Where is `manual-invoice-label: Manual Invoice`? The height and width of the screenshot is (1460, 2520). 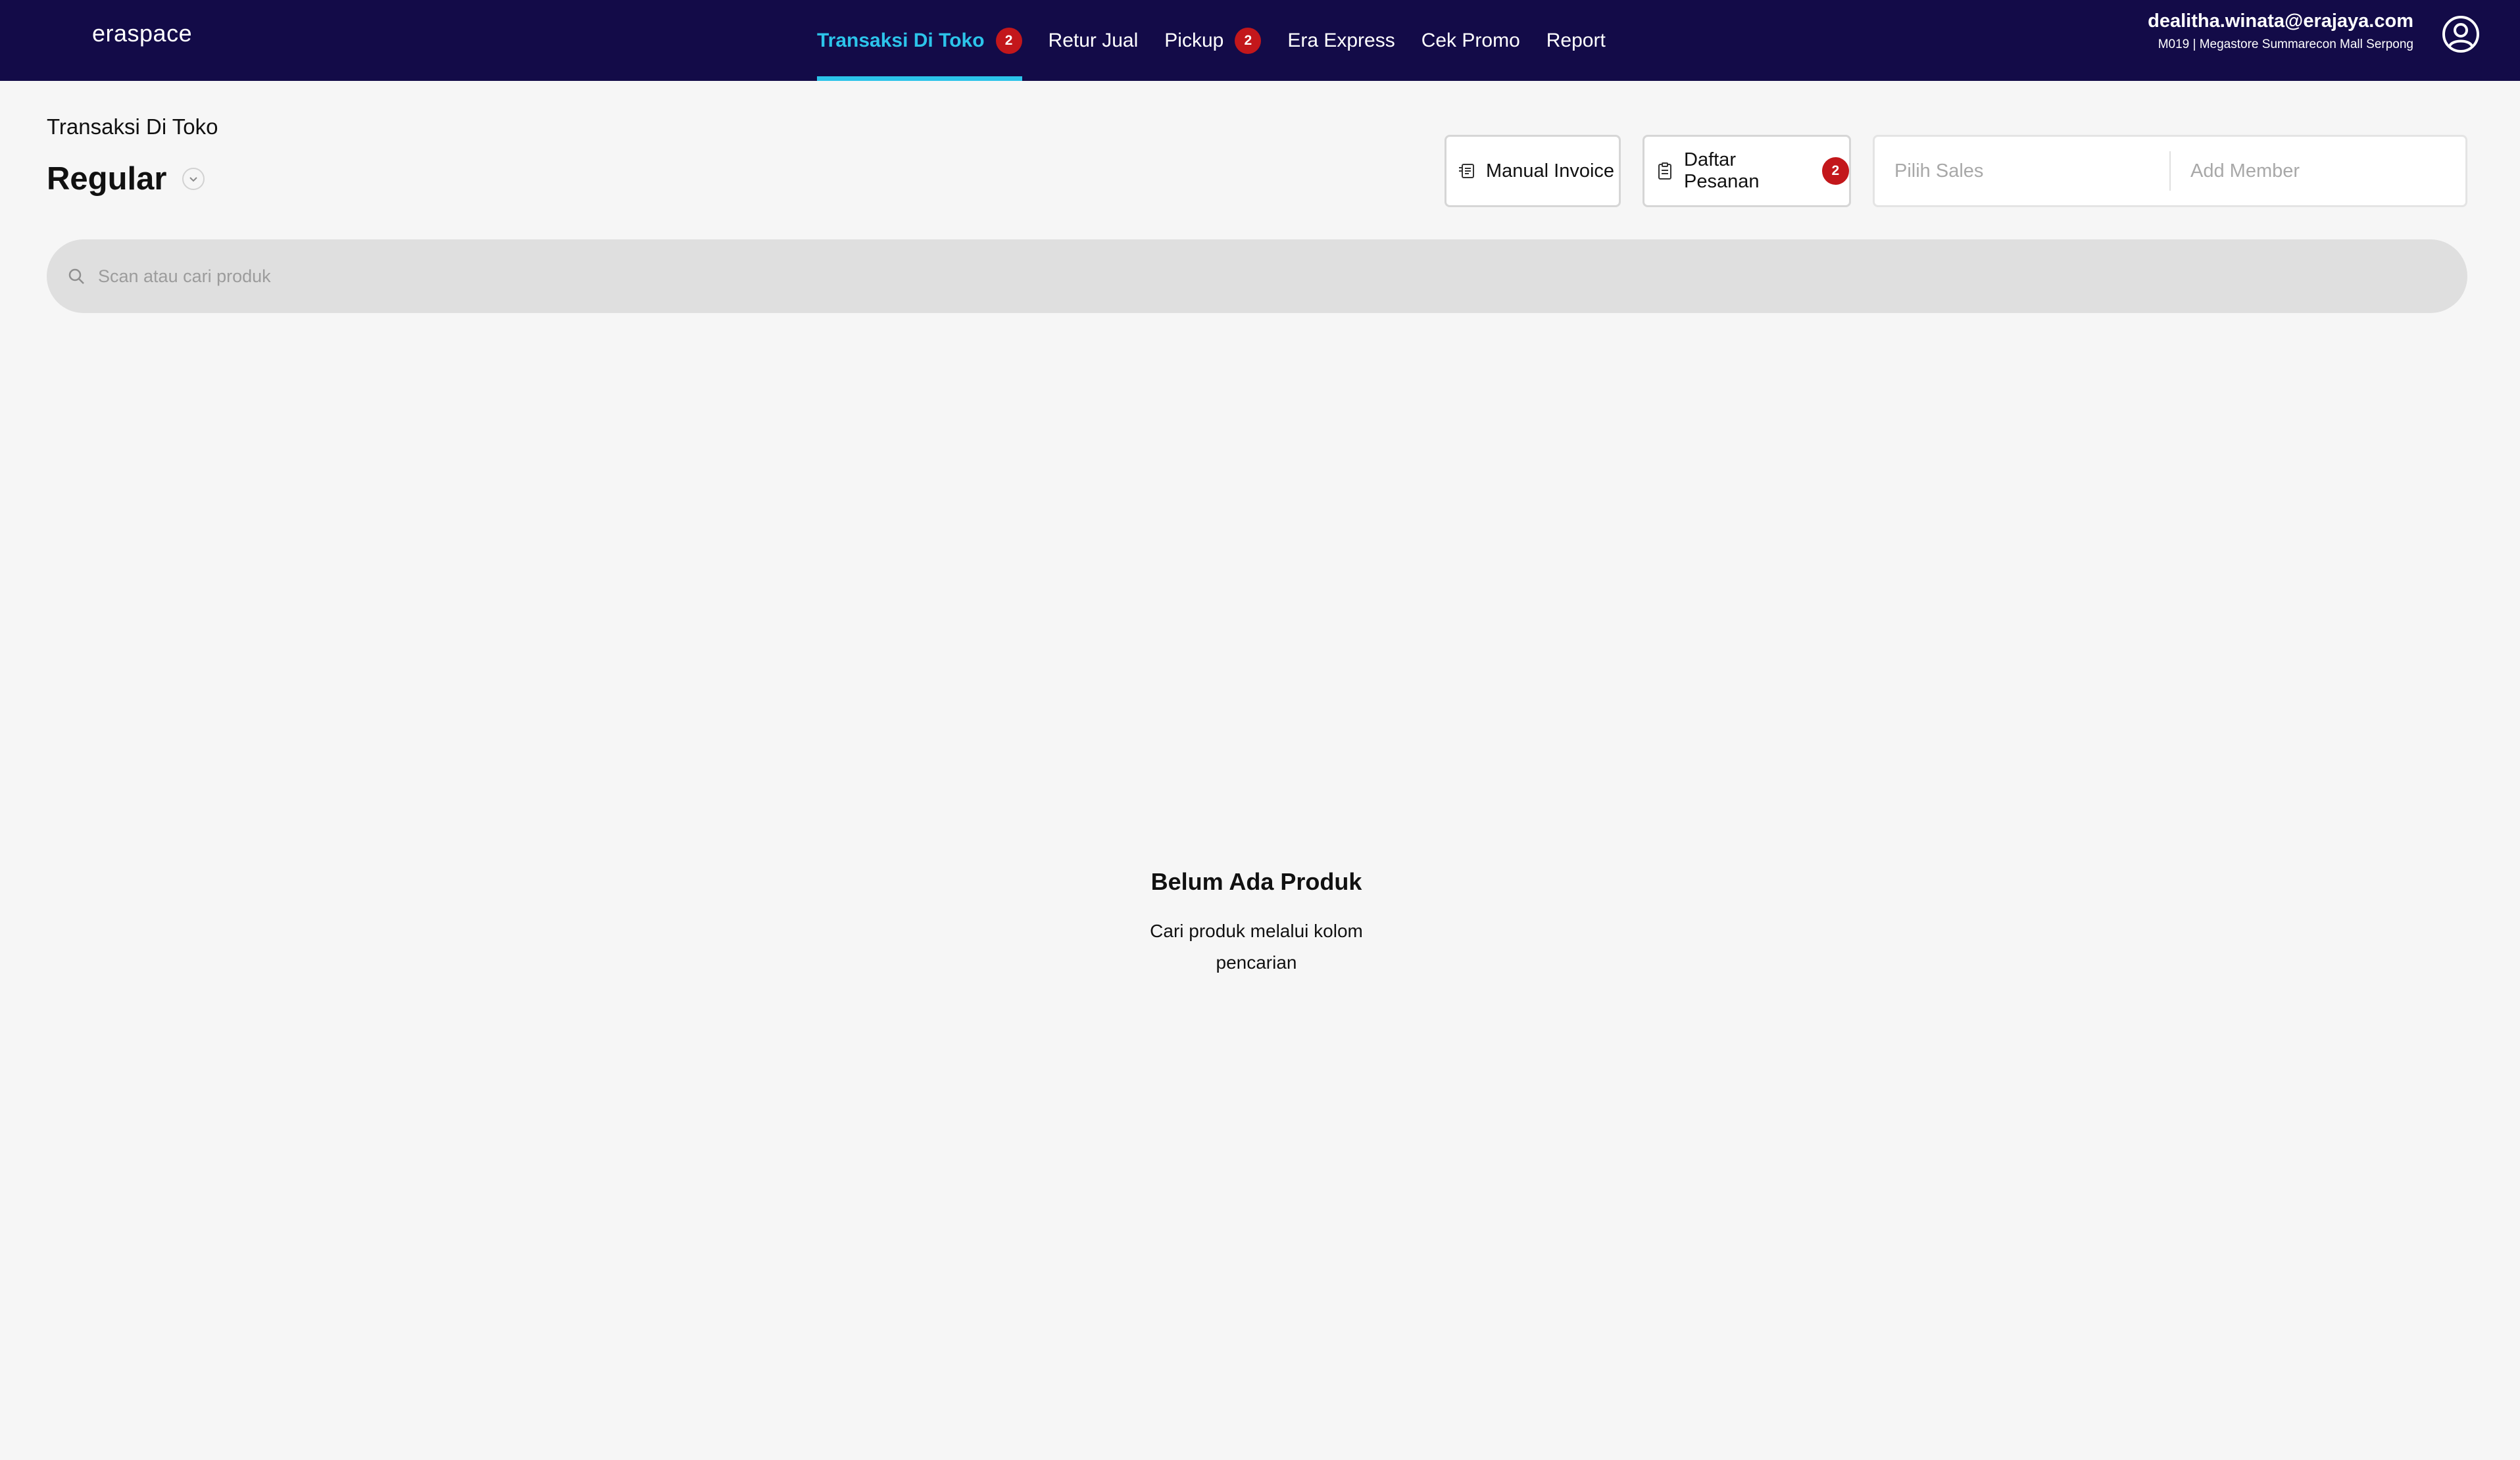
manual-invoice-label: Manual Invoice is located at coordinates (1550, 171).